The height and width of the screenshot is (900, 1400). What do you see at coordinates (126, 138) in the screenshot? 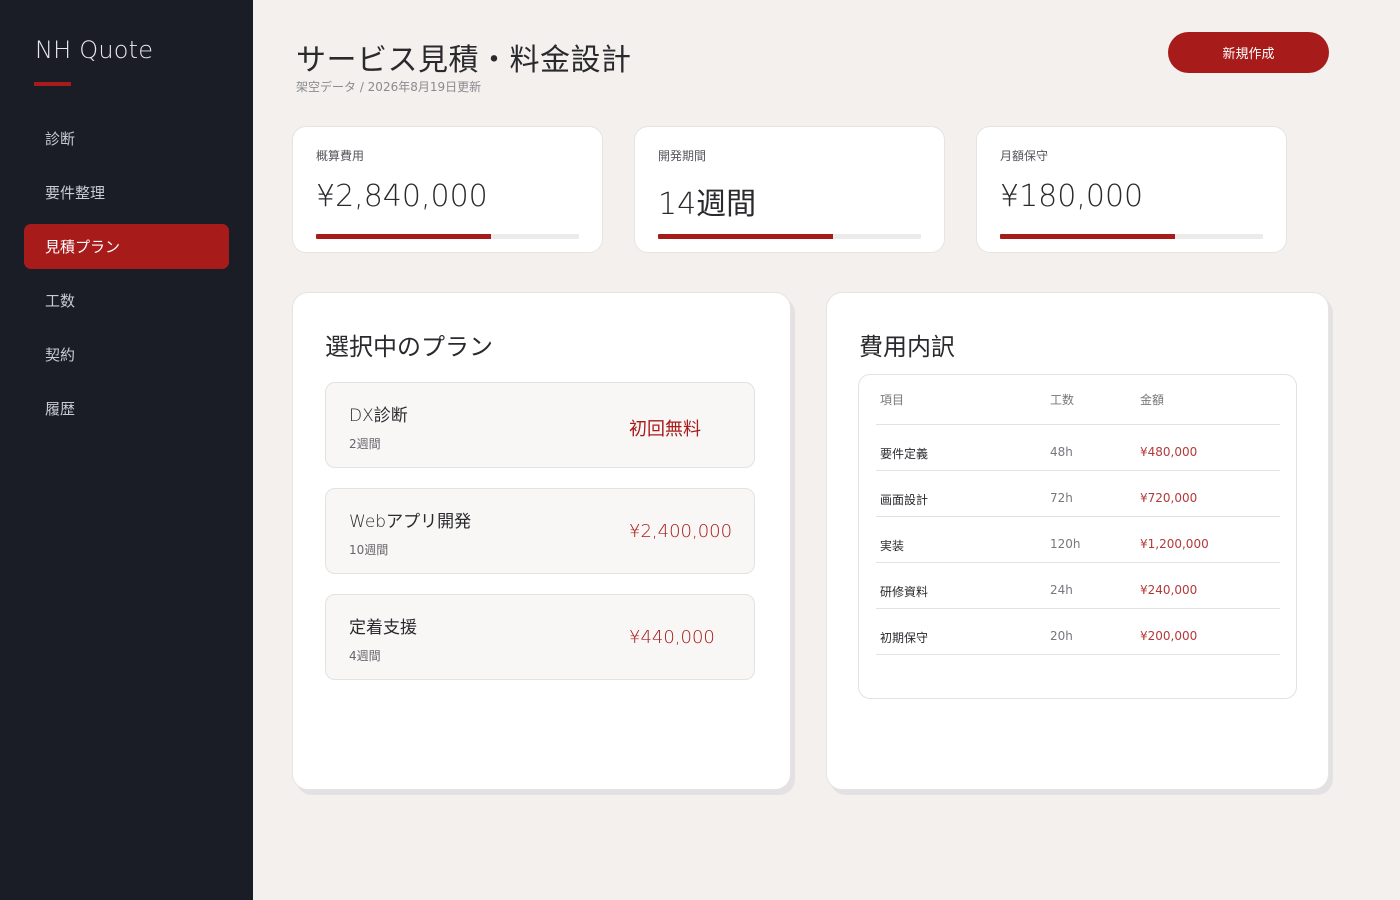
I see `sidebar-item-diagnosis: 診断` at bounding box center [126, 138].